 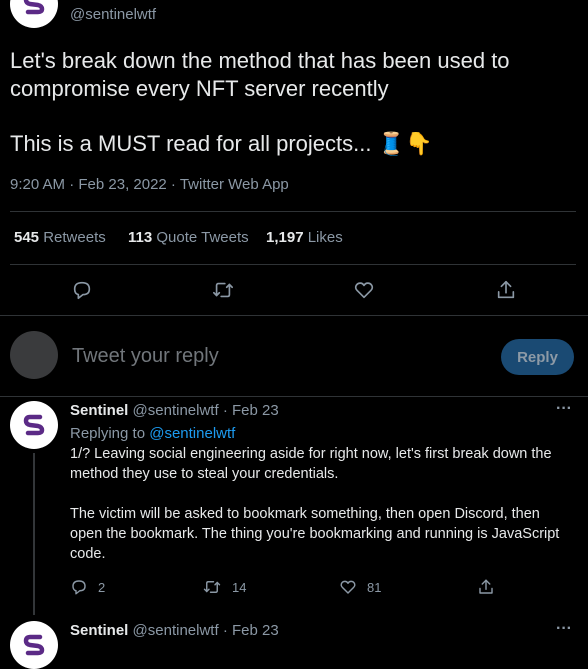 I want to click on reply1-reply-button: 2, so click(x=87, y=587).